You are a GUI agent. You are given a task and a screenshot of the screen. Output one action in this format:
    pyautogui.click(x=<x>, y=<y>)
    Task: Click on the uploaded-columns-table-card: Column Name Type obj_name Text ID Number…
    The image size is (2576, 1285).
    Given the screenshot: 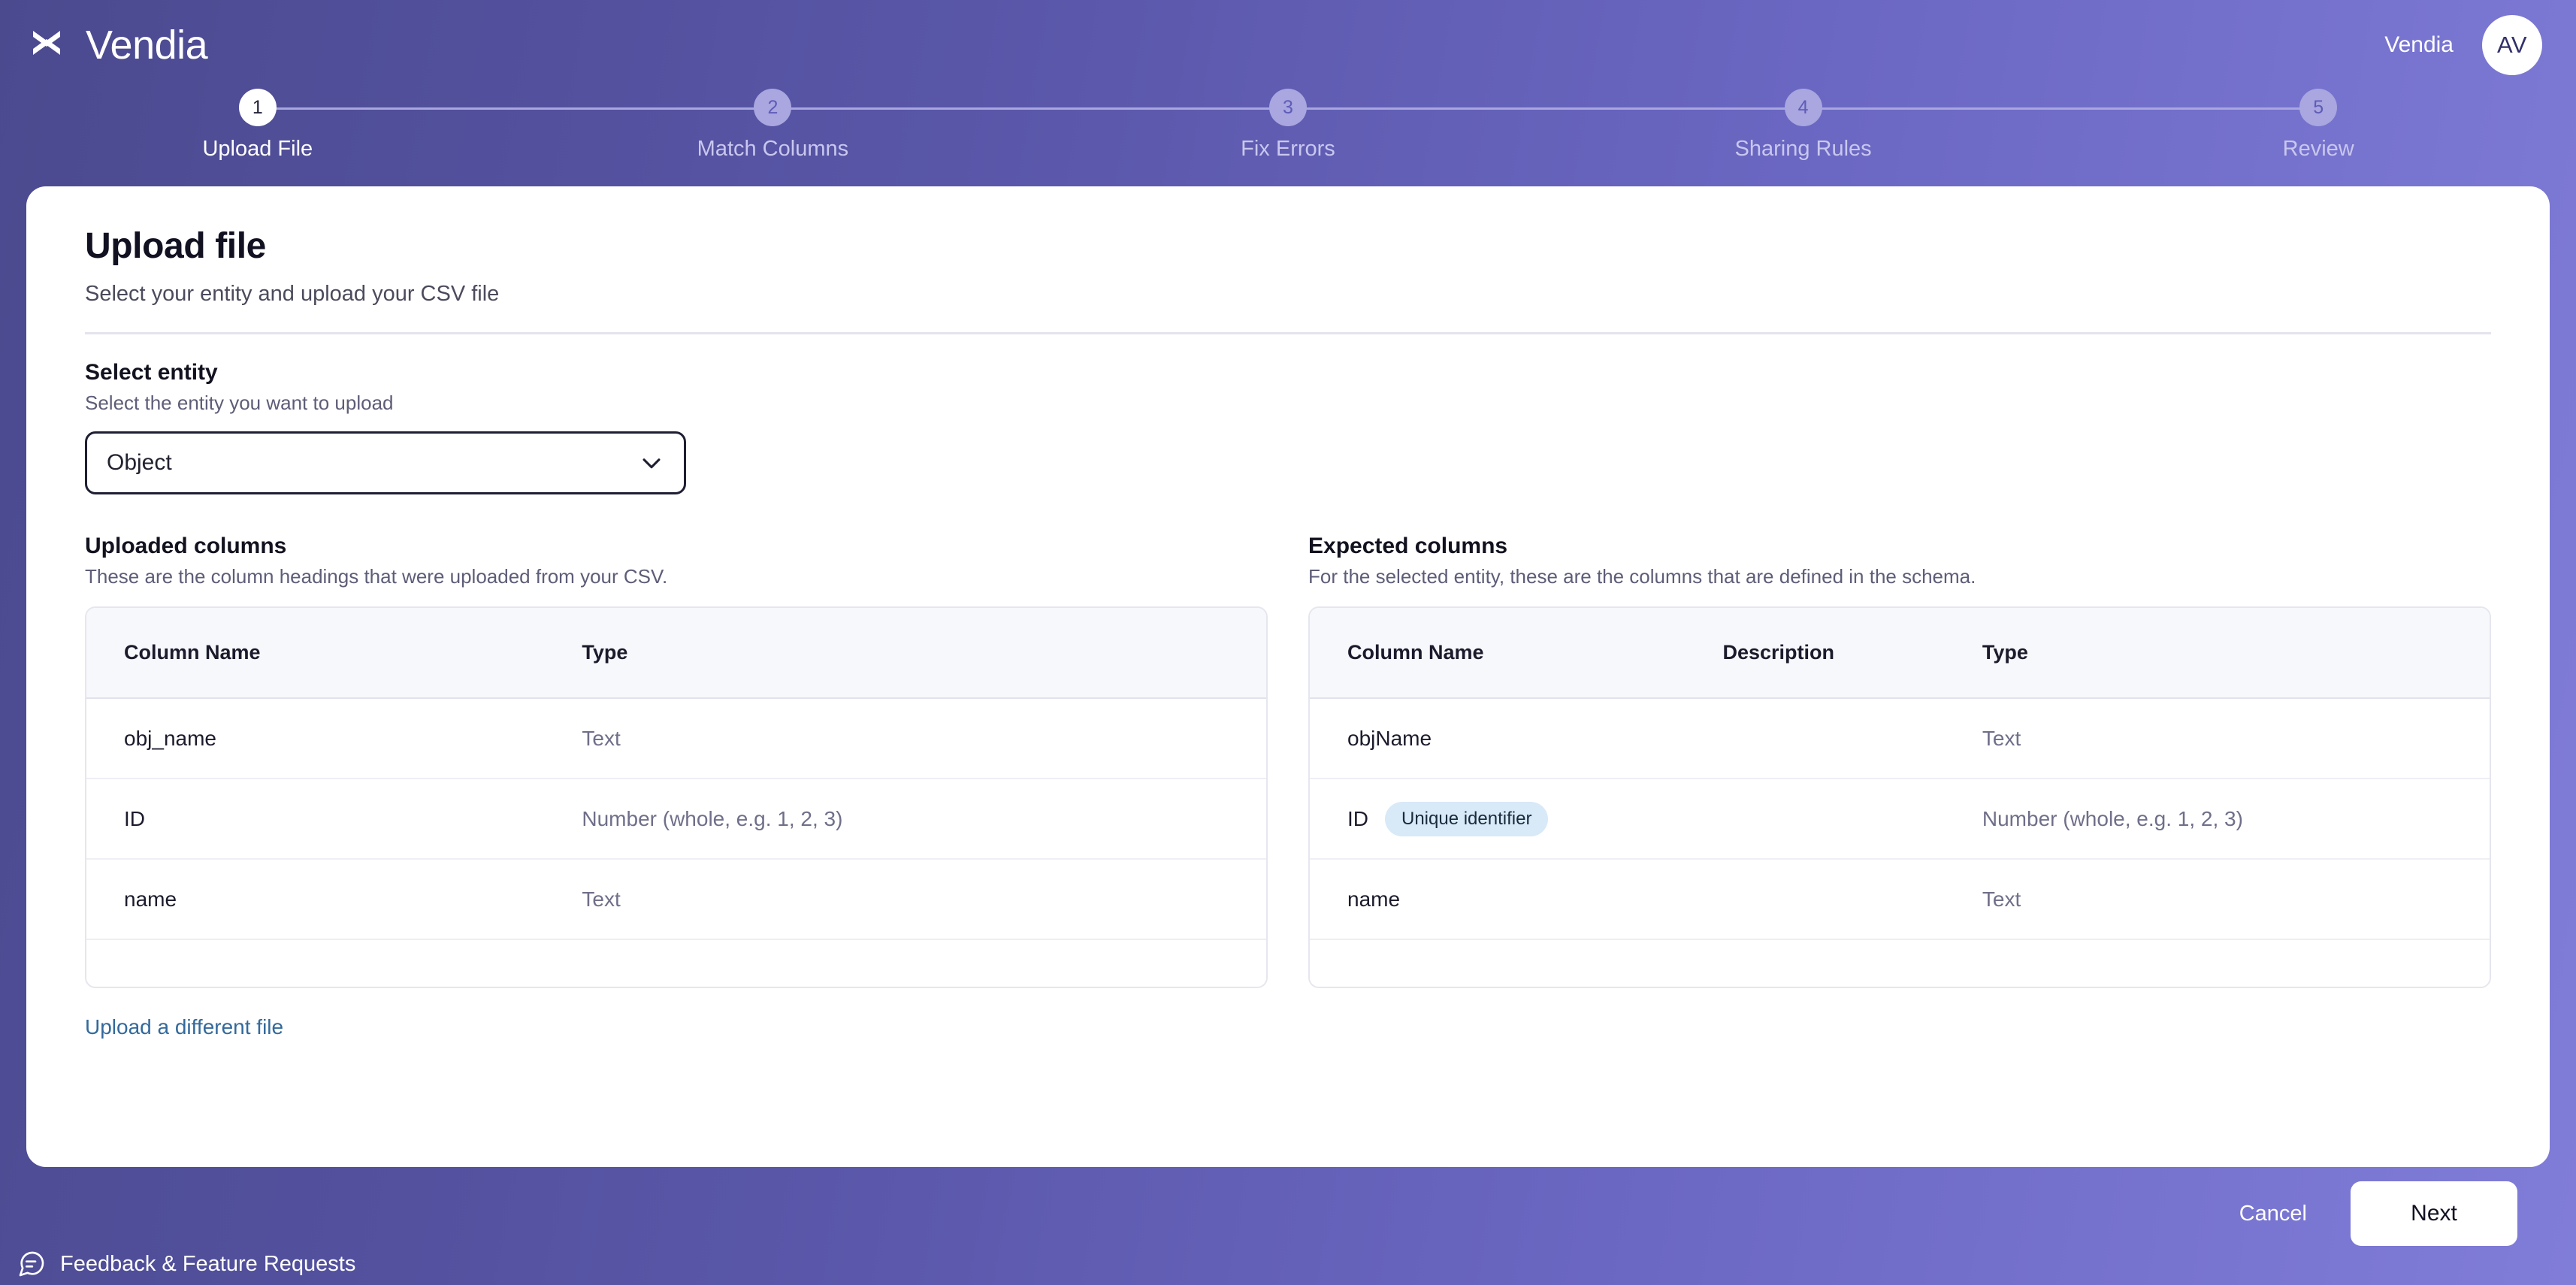 What is the action you would take?
    pyautogui.click(x=676, y=797)
    